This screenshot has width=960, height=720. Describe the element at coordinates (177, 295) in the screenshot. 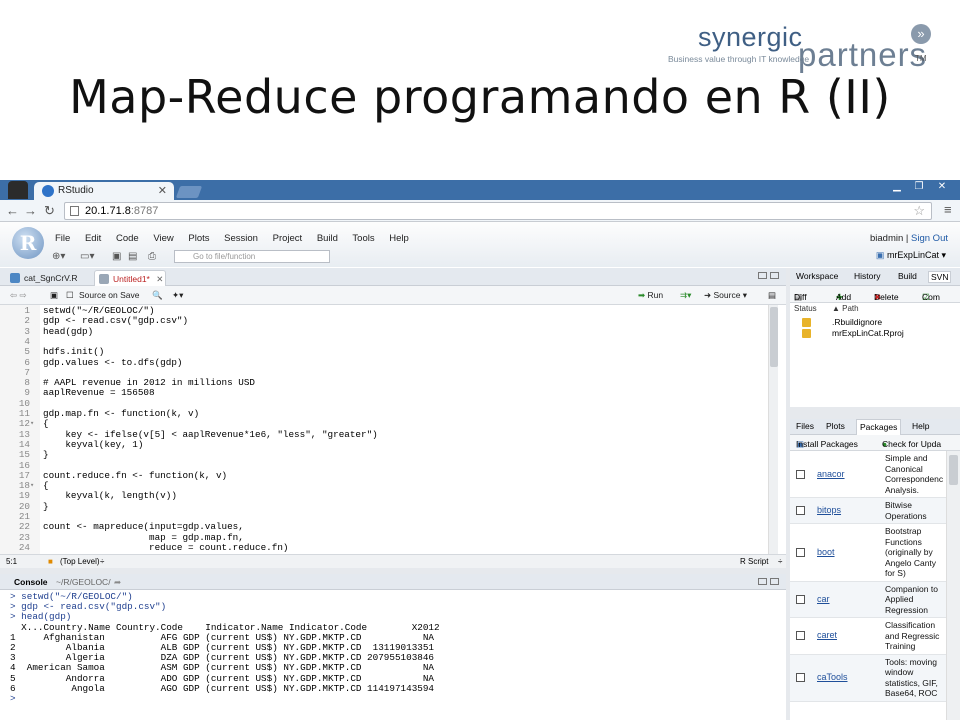

I see `magic-wand-icon: ✦▾` at that location.